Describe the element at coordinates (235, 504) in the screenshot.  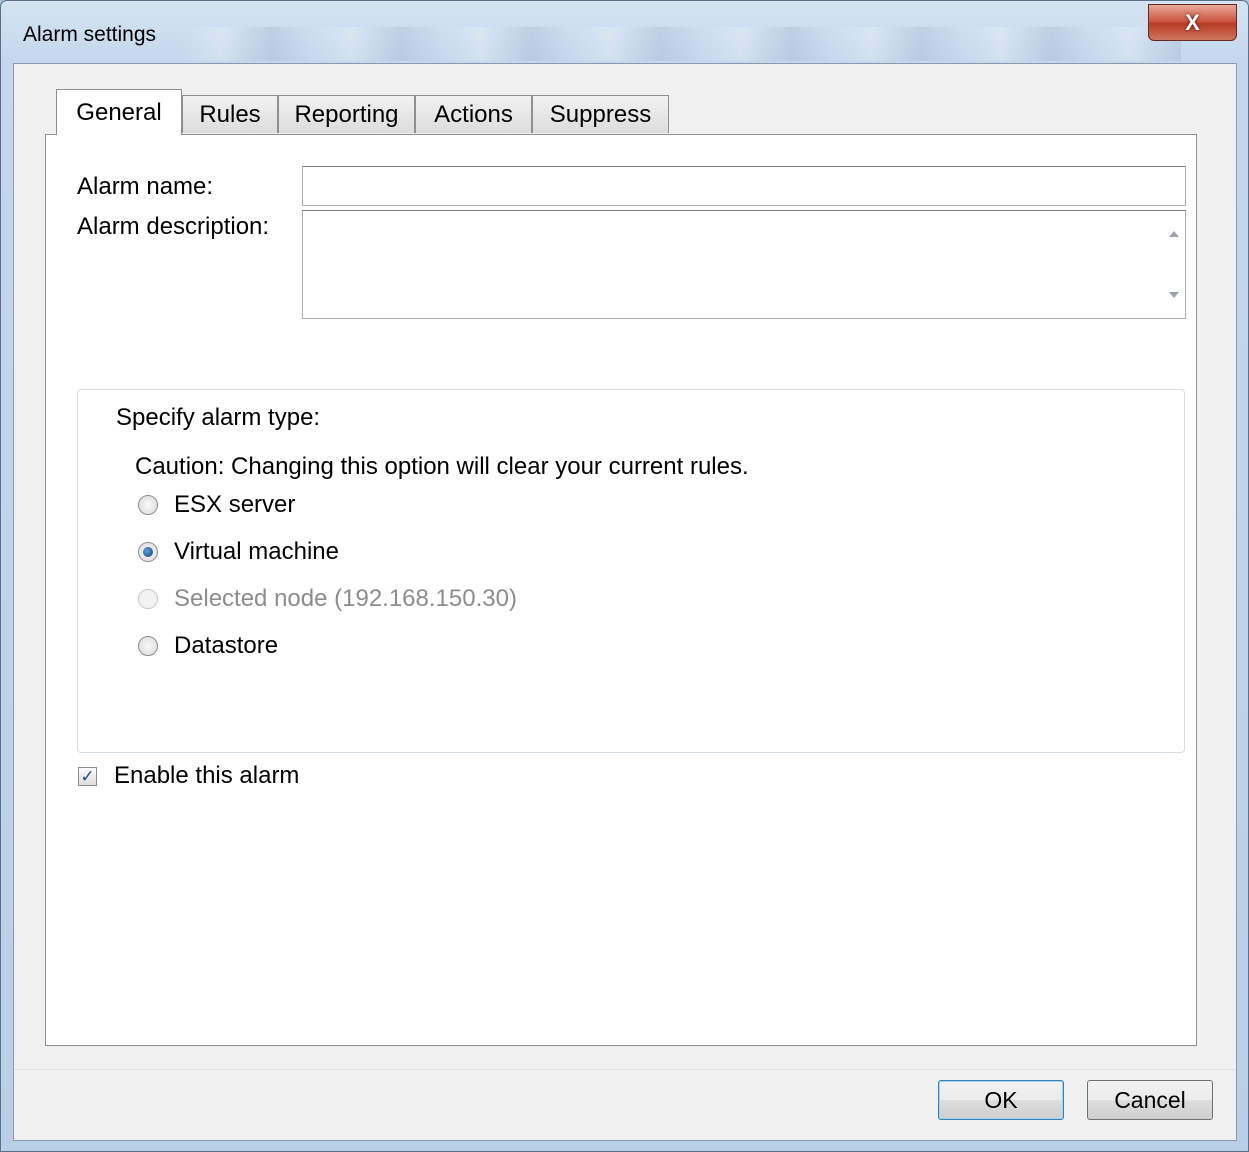
I see `radio-label: ESX server` at that location.